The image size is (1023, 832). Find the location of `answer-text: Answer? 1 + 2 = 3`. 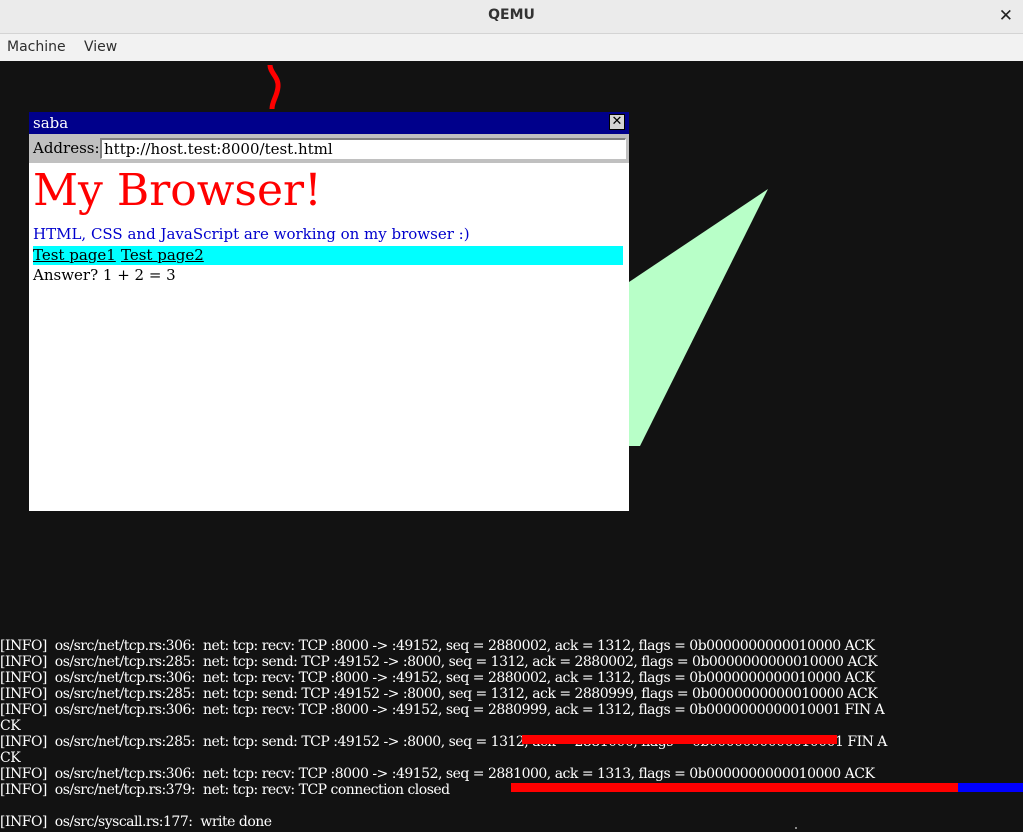

answer-text: Answer? 1 + 2 = 3 is located at coordinates (104, 275).